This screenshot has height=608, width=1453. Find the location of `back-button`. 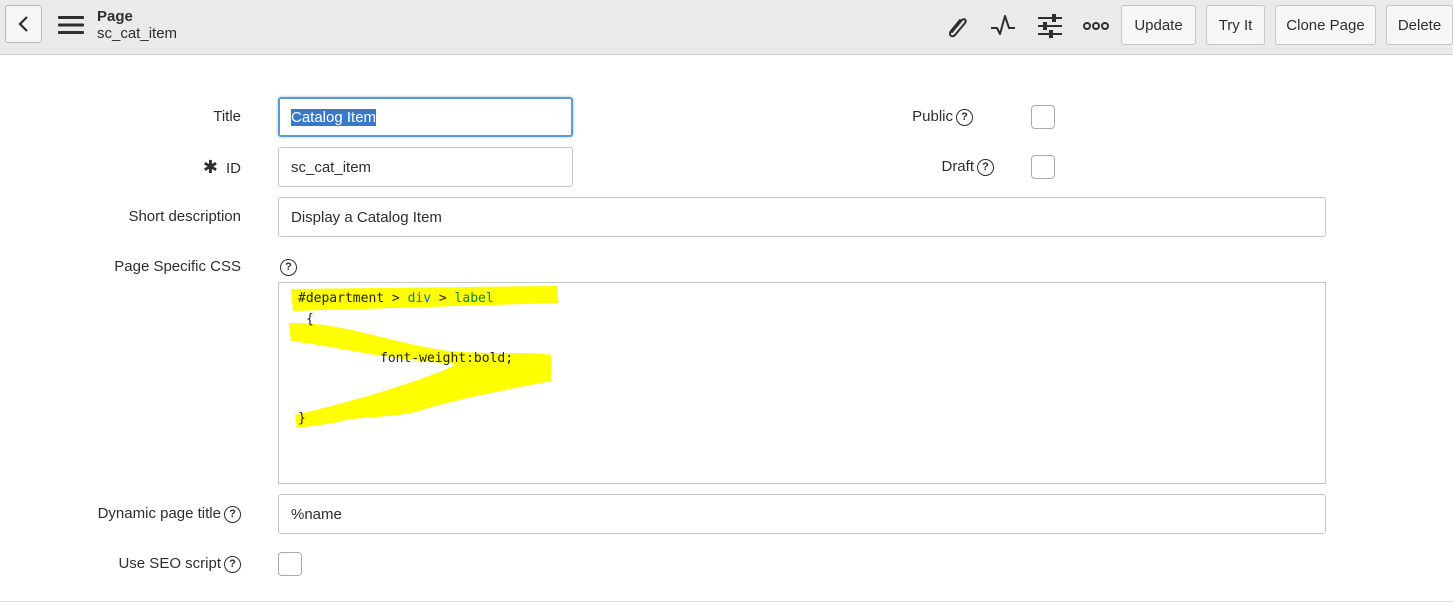

back-button is located at coordinates (23, 24).